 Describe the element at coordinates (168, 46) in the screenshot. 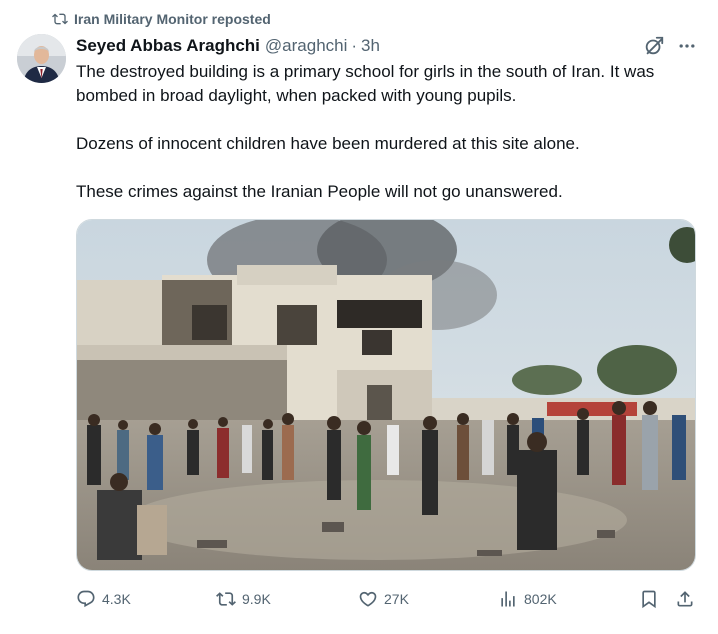

I see `author-name: Seyed Abbas Araghchi` at that location.